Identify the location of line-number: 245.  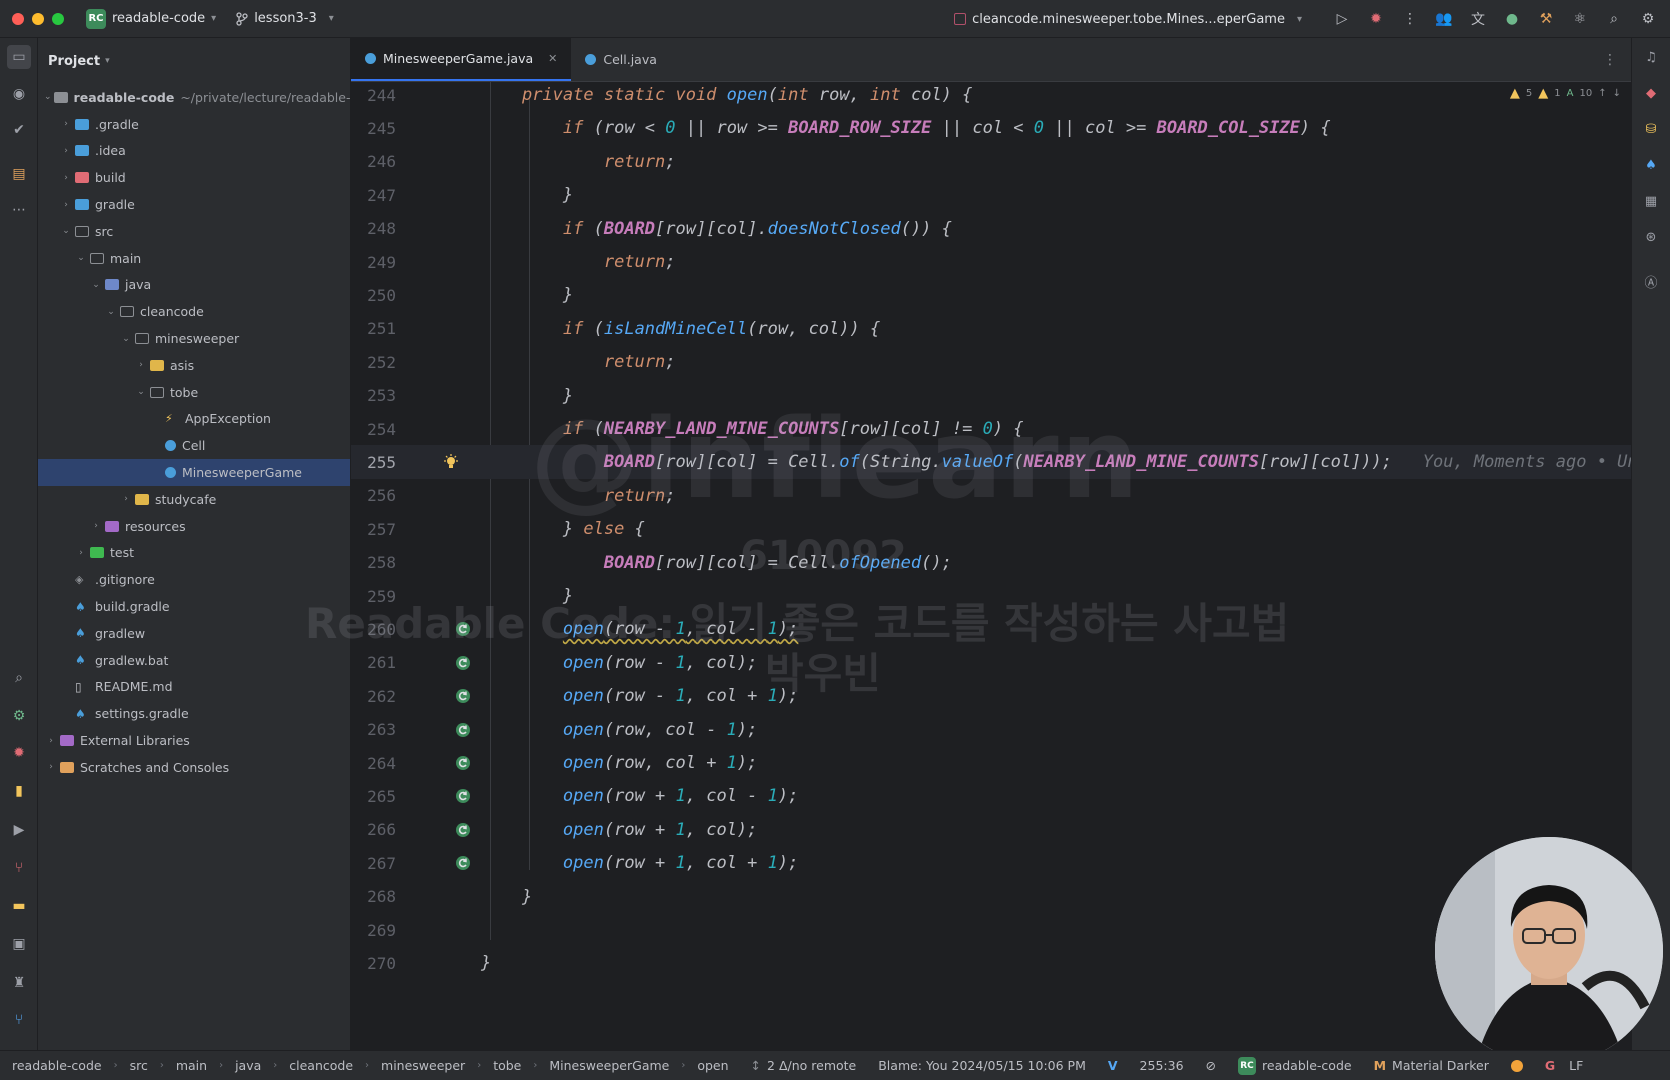
(373, 128).